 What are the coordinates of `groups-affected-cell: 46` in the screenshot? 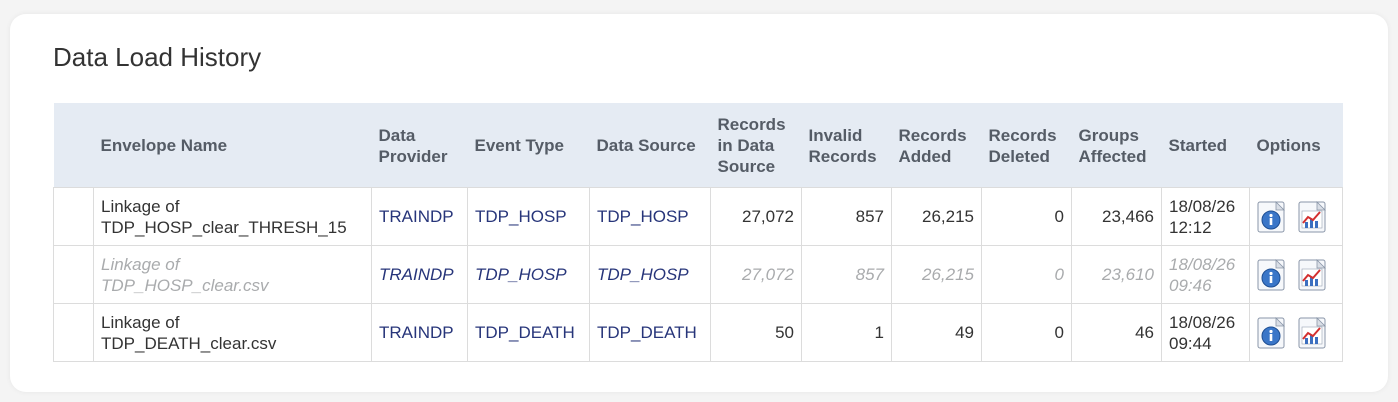 It's located at (1116, 332).